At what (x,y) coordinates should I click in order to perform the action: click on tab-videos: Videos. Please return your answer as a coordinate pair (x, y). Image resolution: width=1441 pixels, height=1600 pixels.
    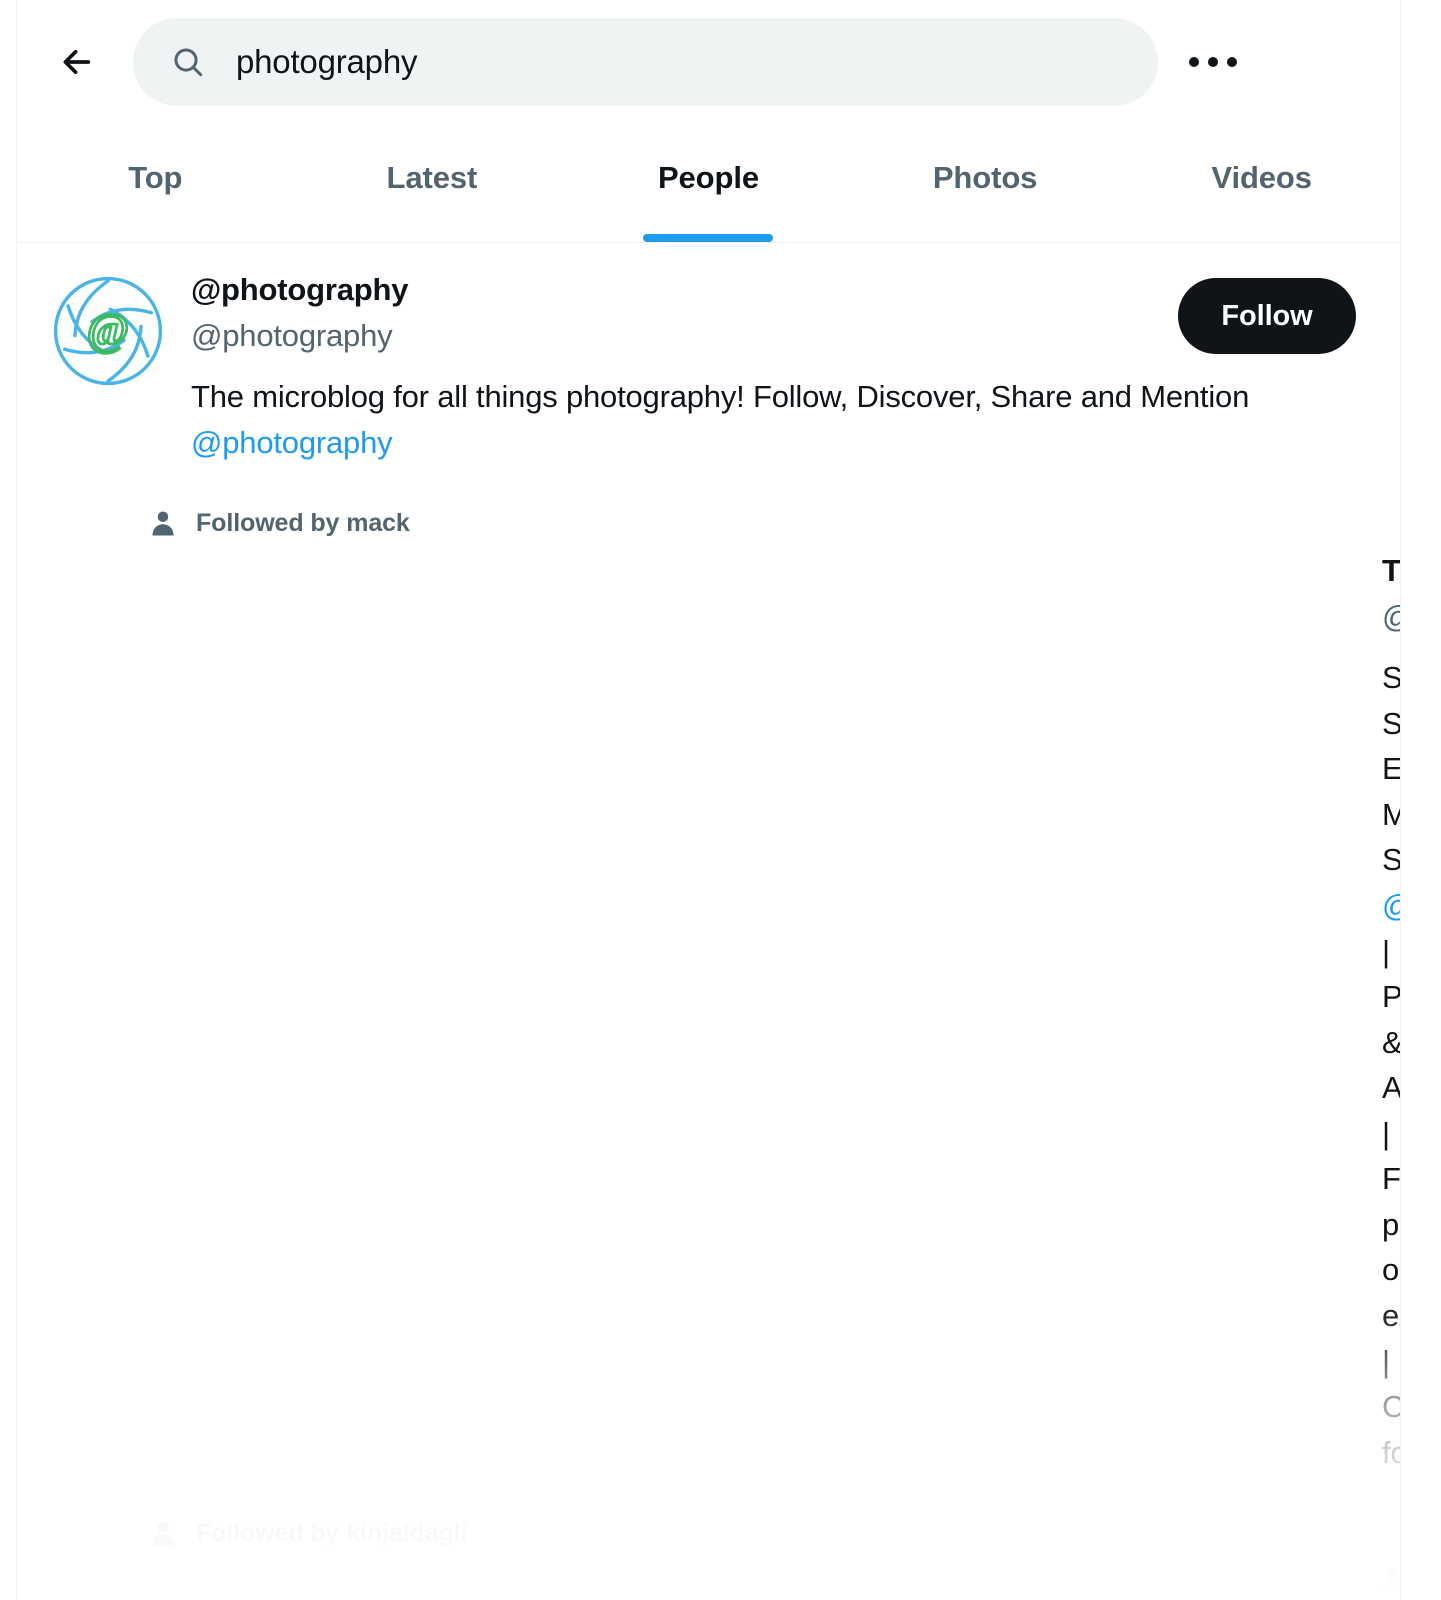
    Looking at the image, I should click on (1261, 183).